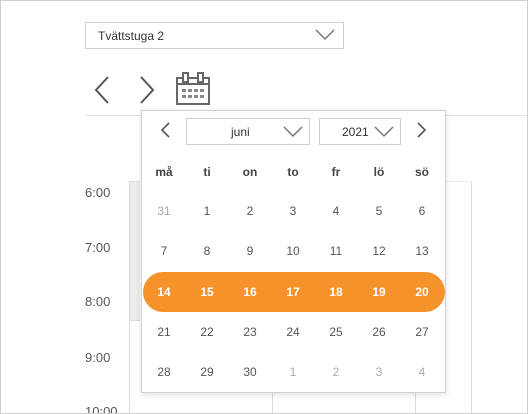 The height and width of the screenshot is (414, 528). Describe the element at coordinates (134, 251) in the screenshot. I see `booked-slot` at that location.